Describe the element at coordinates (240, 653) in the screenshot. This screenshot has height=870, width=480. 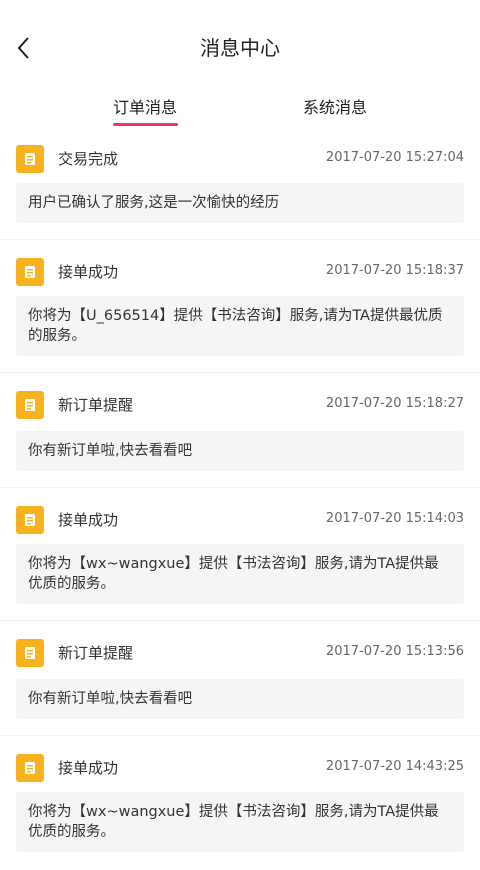
I see `message-header: 新订单提醒 2017-07-20 15:13:56` at that location.